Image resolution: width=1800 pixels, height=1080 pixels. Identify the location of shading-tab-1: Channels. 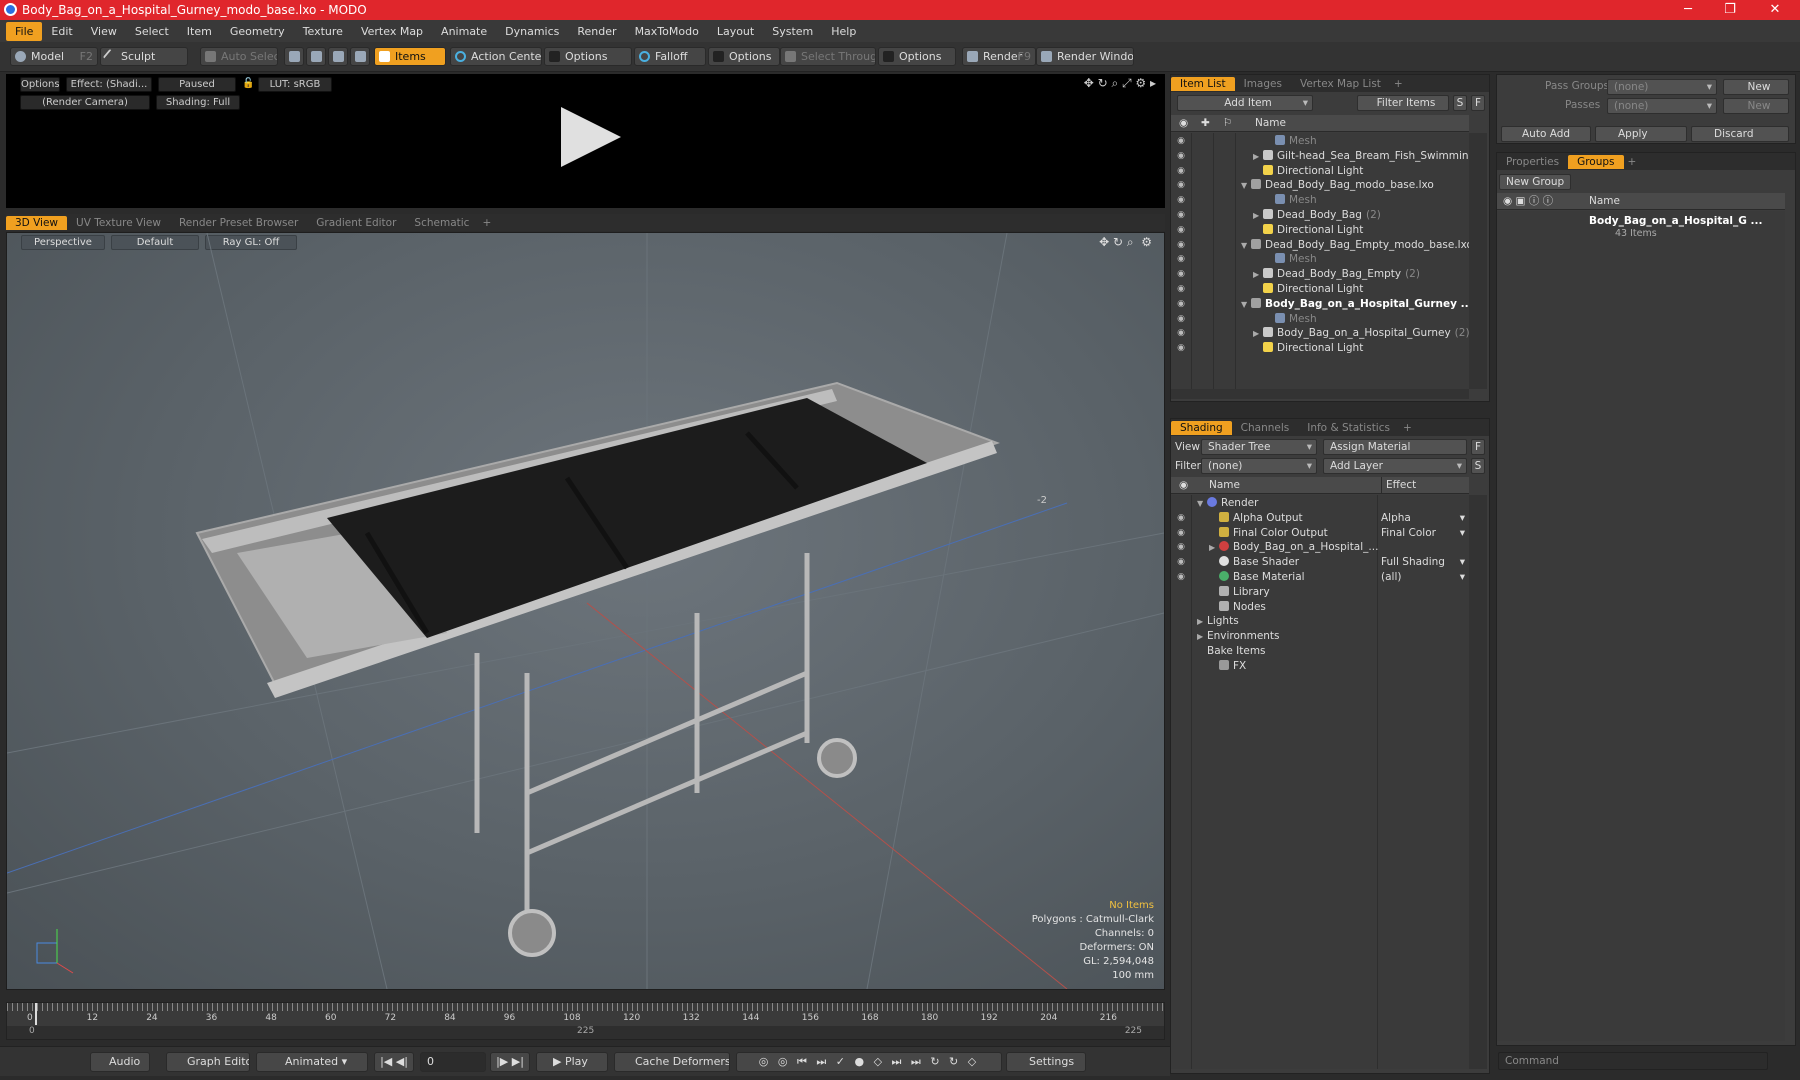
(1265, 428).